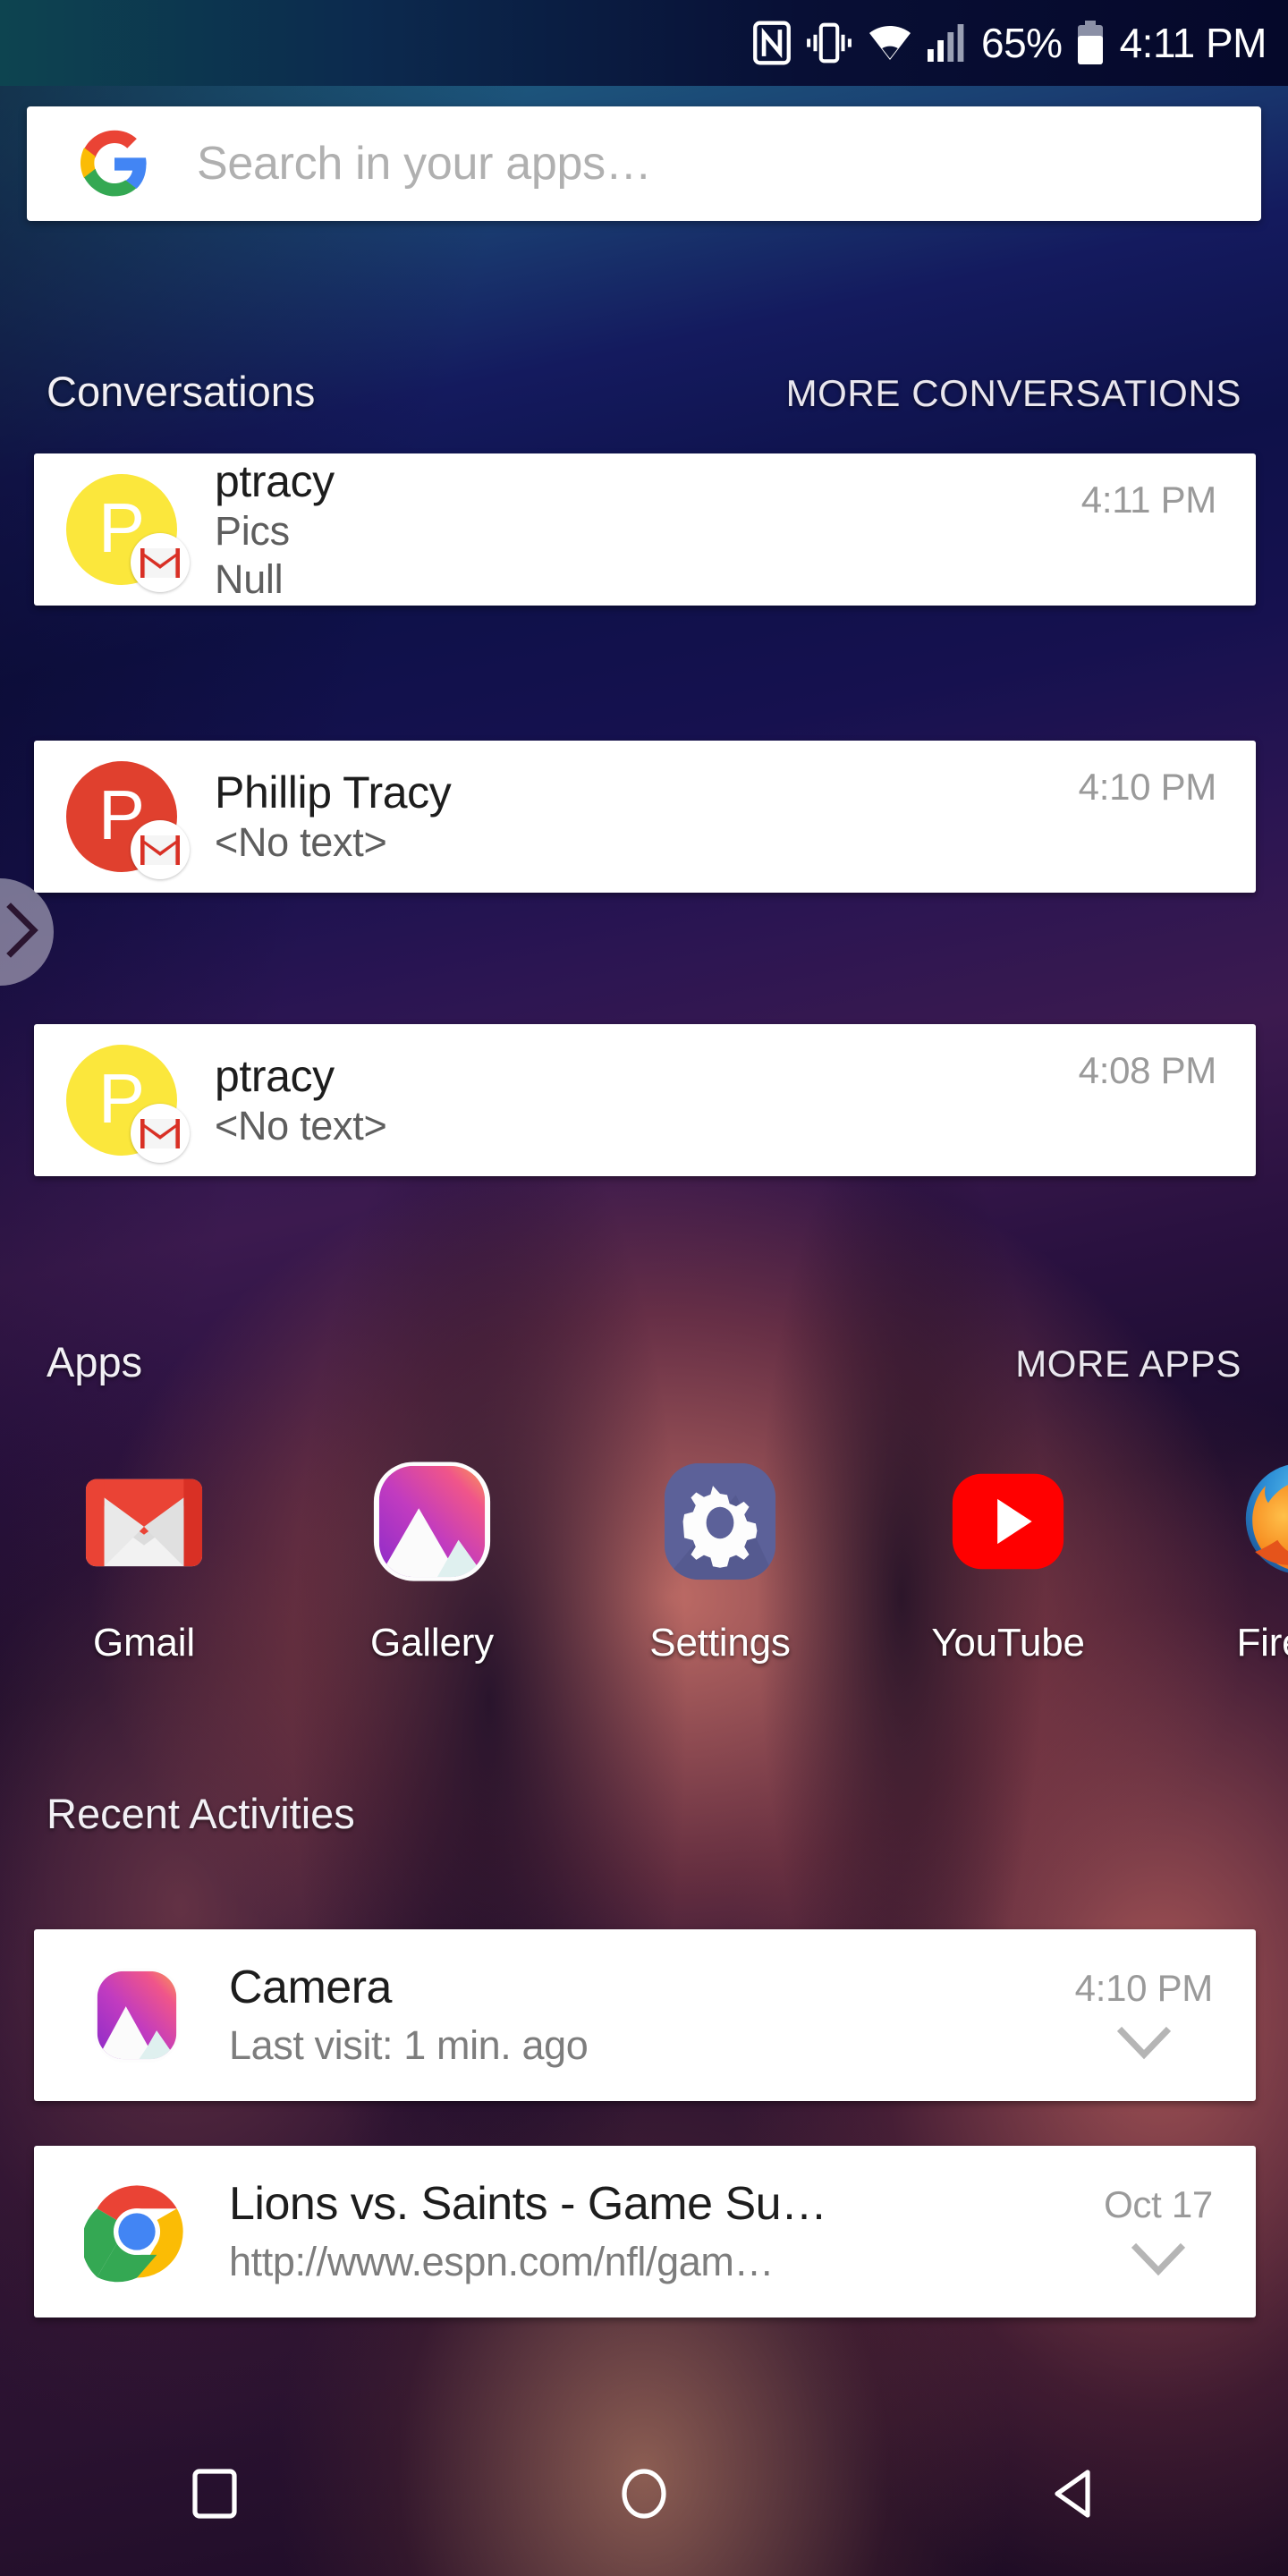 The image size is (1288, 2576). I want to click on conversation-timestamp: 4:10 PM, so click(1147, 787).